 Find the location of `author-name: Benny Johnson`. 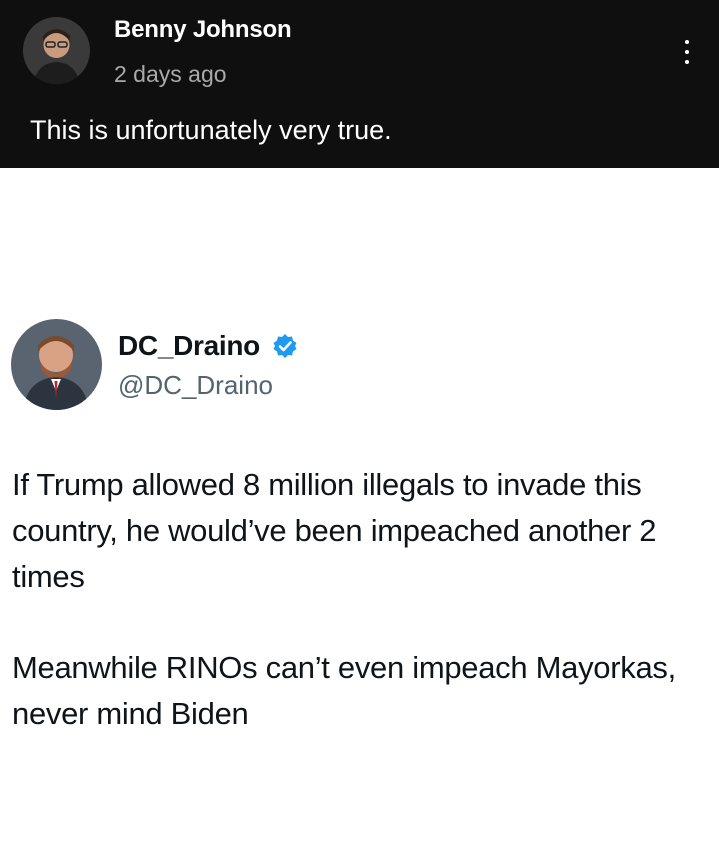

author-name: Benny Johnson is located at coordinates (203, 30).